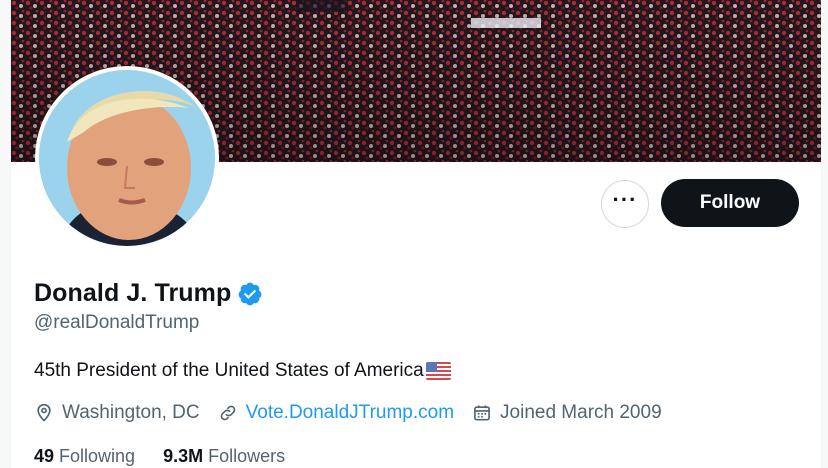 The width and height of the screenshot is (828, 468). I want to click on profile-name: Donald J. Trump, so click(133, 293).